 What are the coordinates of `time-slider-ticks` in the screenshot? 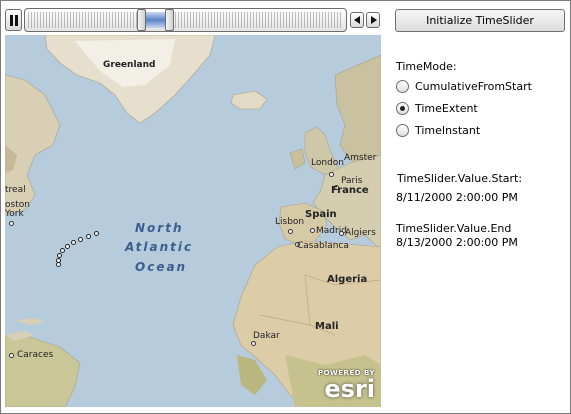 It's located at (185, 20).